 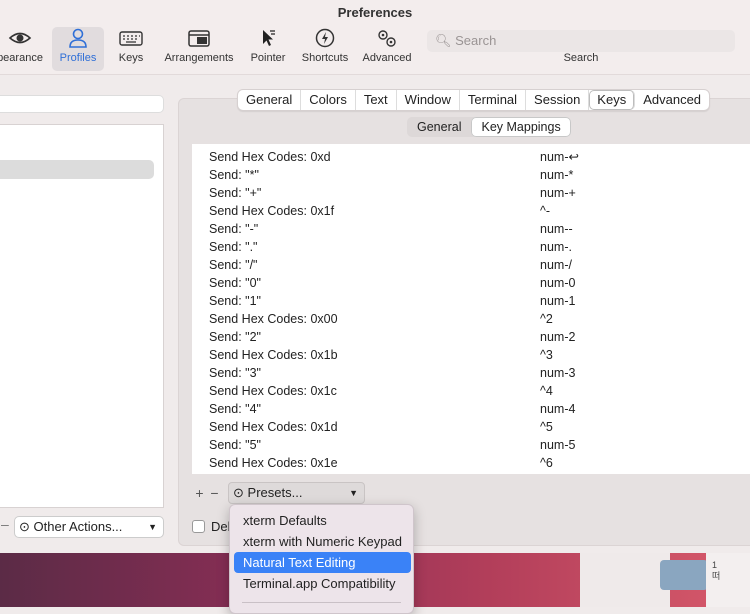 What do you see at coordinates (471, 373) in the screenshot?
I see `table-row: Send: "3" num-3` at bounding box center [471, 373].